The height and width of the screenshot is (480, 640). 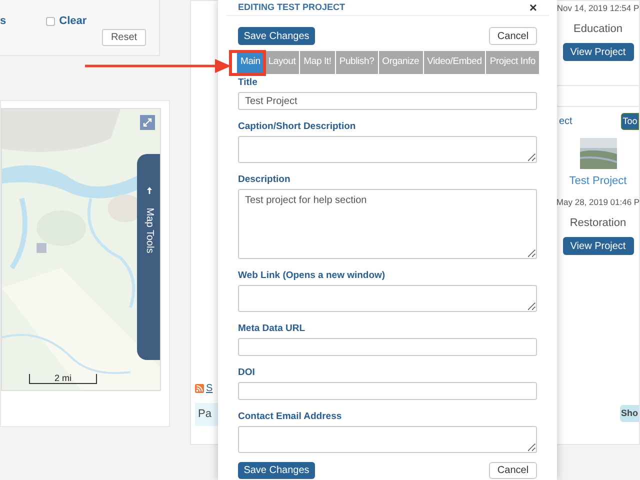 I want to click on map-tools-label: Map Tools, so click(x=149, y=230).